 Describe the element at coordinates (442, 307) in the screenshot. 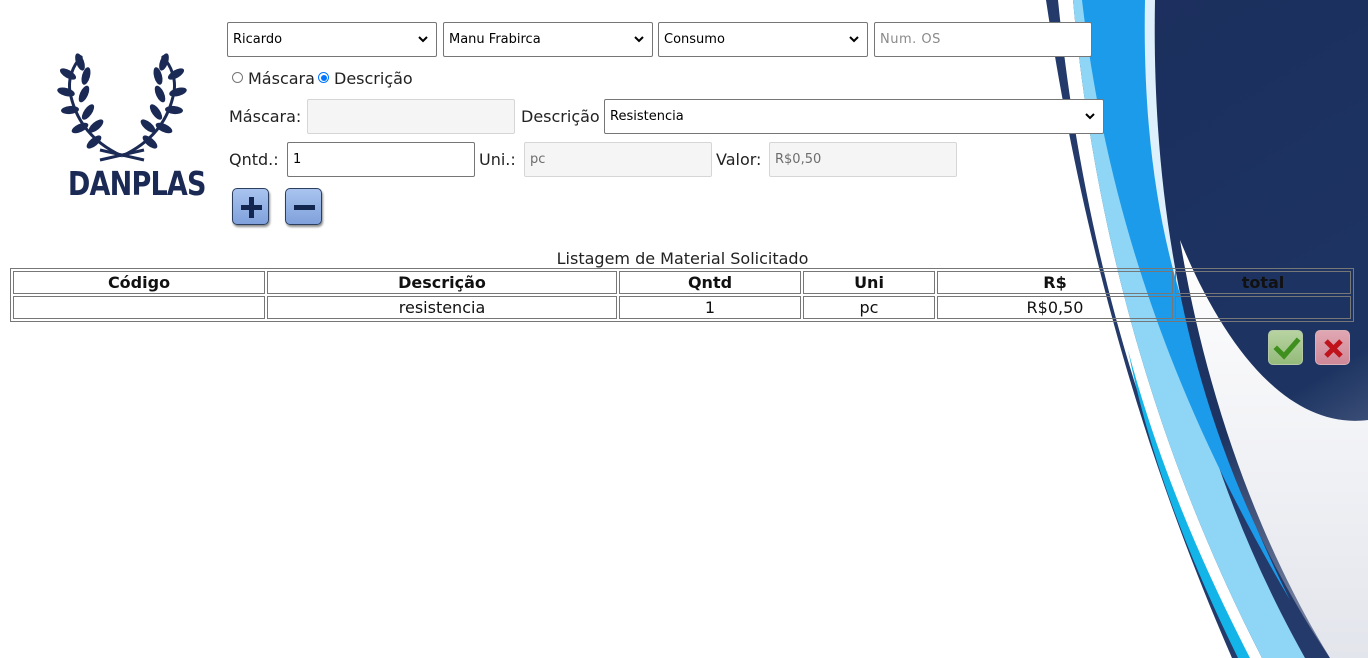

I see `cell-descricao: resistencia` at that location.